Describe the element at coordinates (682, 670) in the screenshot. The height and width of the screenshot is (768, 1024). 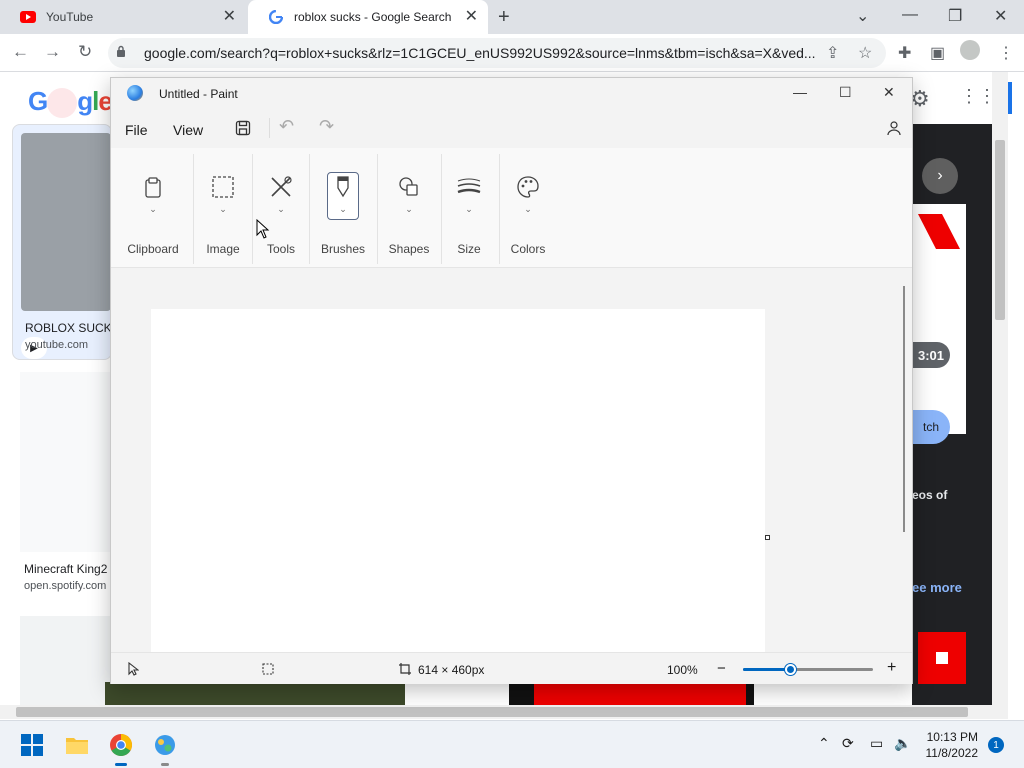
I see `zoom-level: 100%` at that location.